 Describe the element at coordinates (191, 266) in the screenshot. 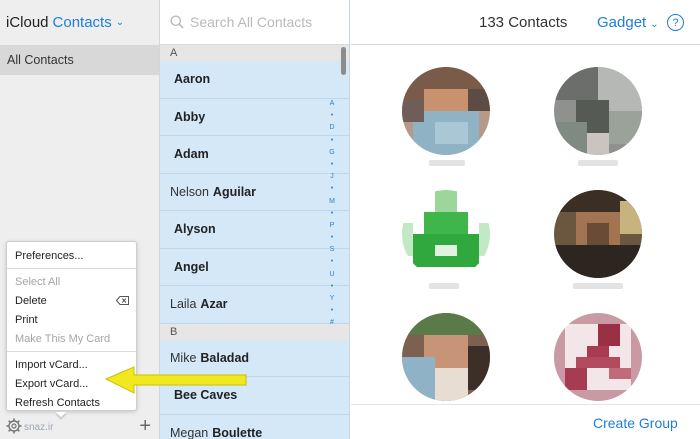

I see `contact-last-name: Angel` at that location.